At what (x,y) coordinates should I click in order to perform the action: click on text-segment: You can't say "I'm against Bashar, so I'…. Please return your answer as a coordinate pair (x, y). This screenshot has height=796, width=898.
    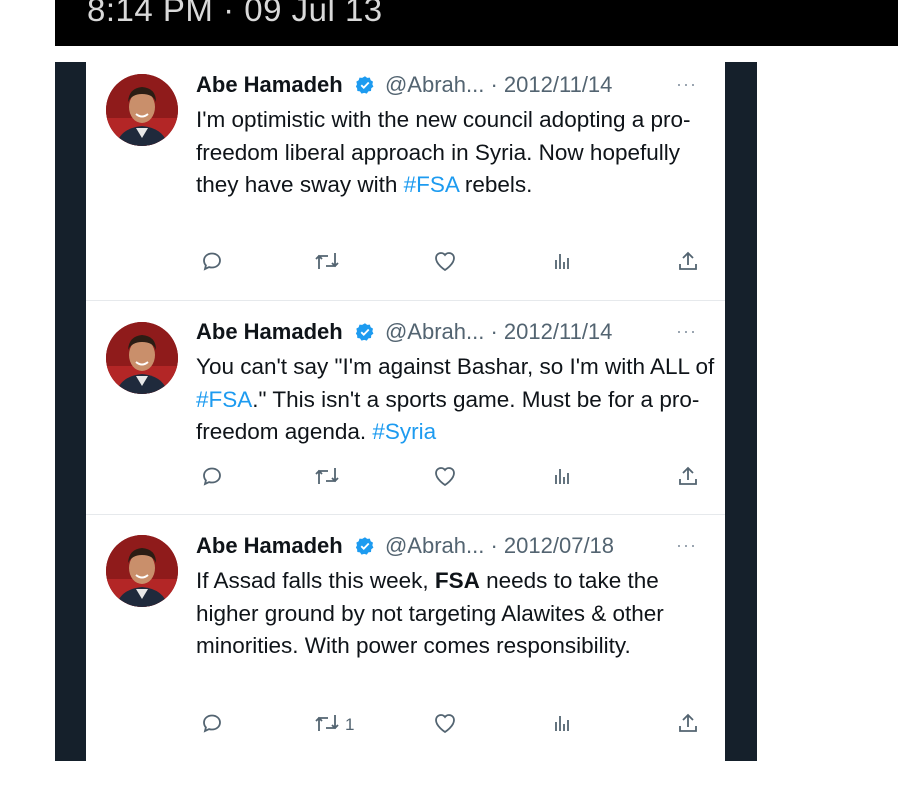
    Looking at the image, I should click on (455, 366).